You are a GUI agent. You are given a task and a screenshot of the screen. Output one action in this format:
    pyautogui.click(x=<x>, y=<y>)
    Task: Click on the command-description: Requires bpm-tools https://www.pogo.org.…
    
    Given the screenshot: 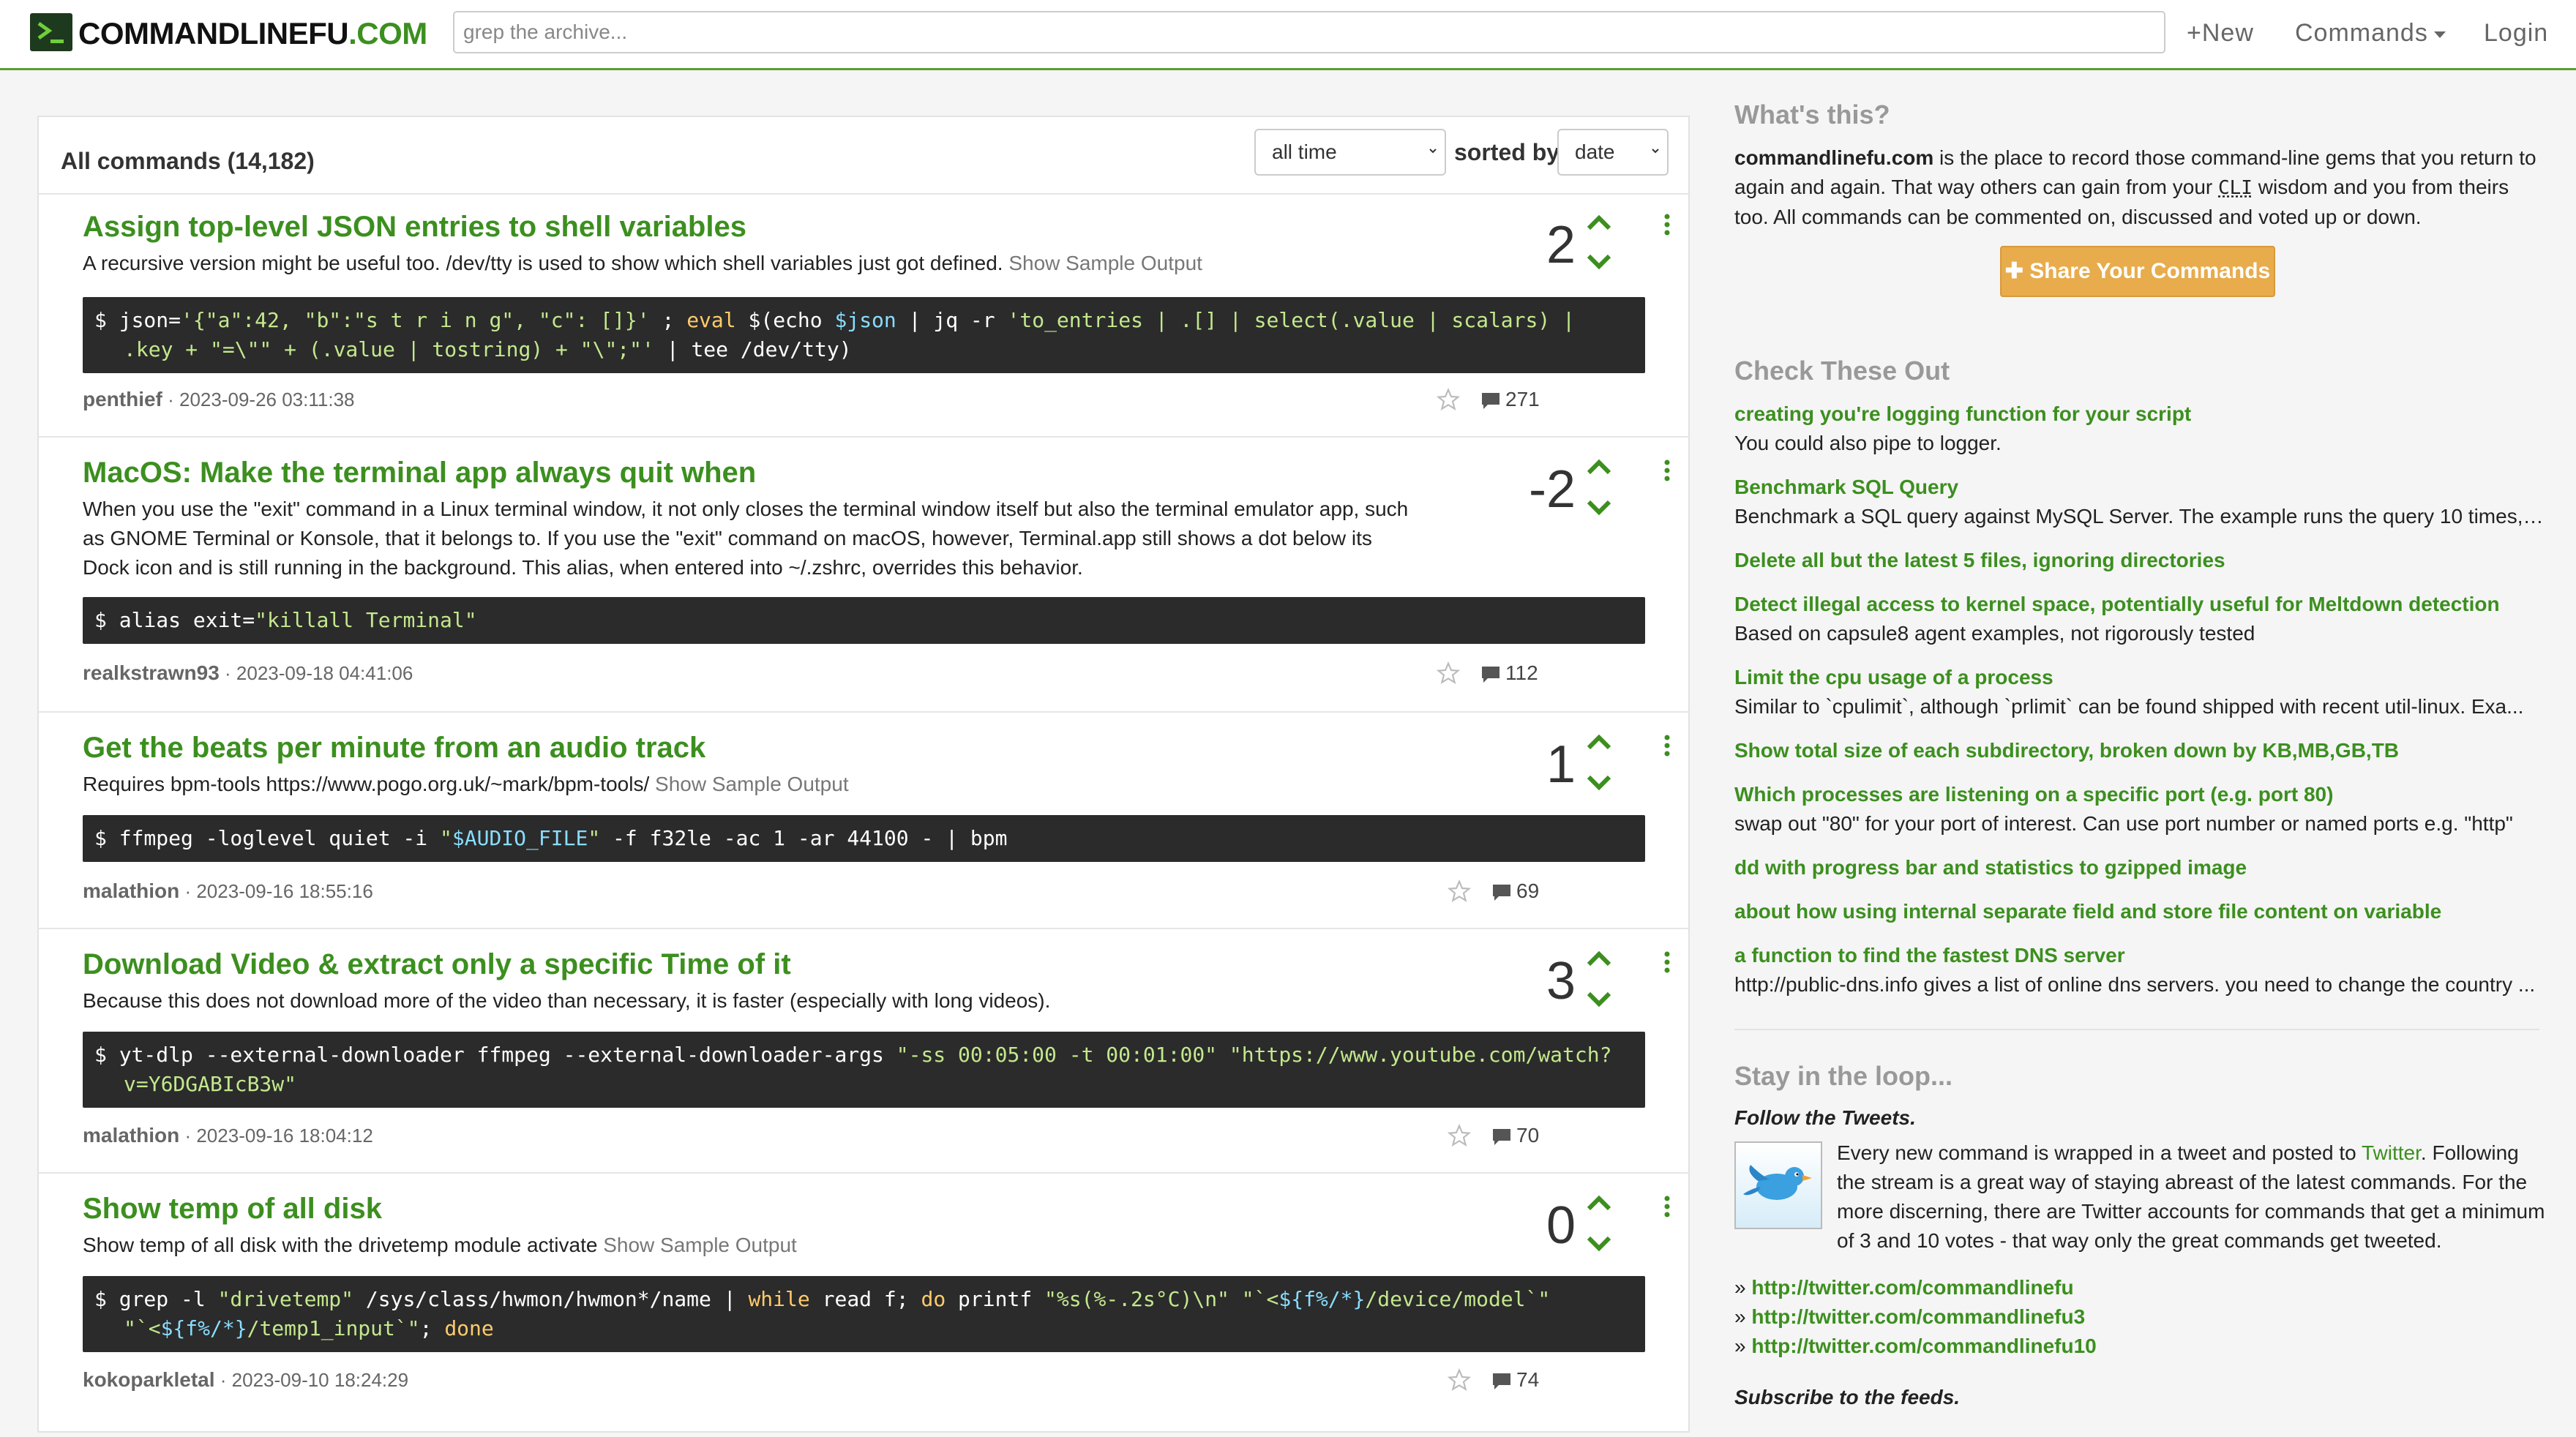 What is the action you would take?
    pyautogui.click(x=749, y=785)
    